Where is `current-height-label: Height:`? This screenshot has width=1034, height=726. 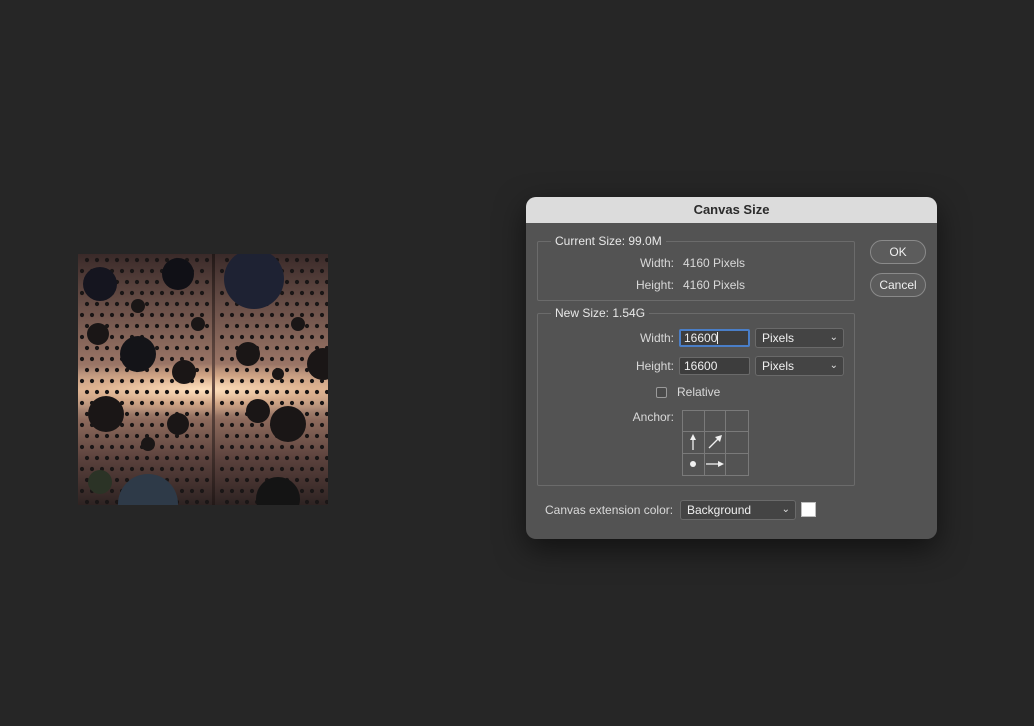 current-height-label: Height: is located at coordinates (654, 285).